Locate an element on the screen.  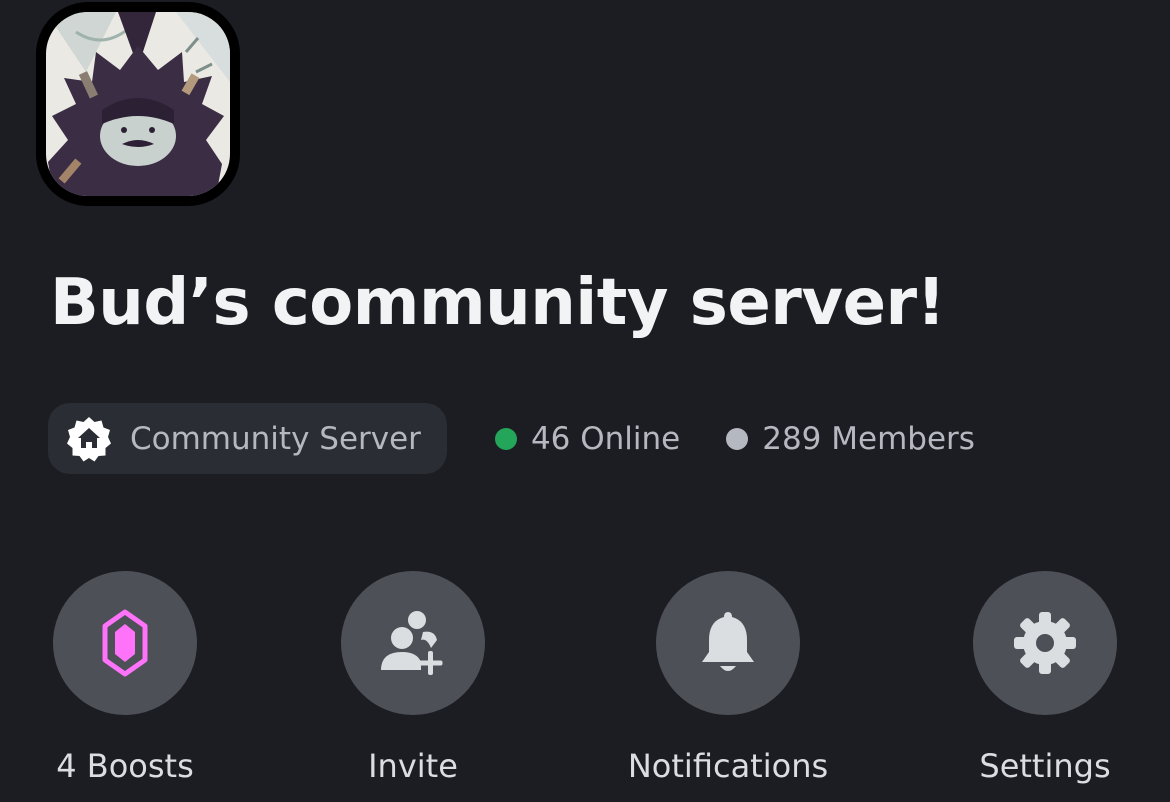
member-status-dot is located at coordinates (737, 438).